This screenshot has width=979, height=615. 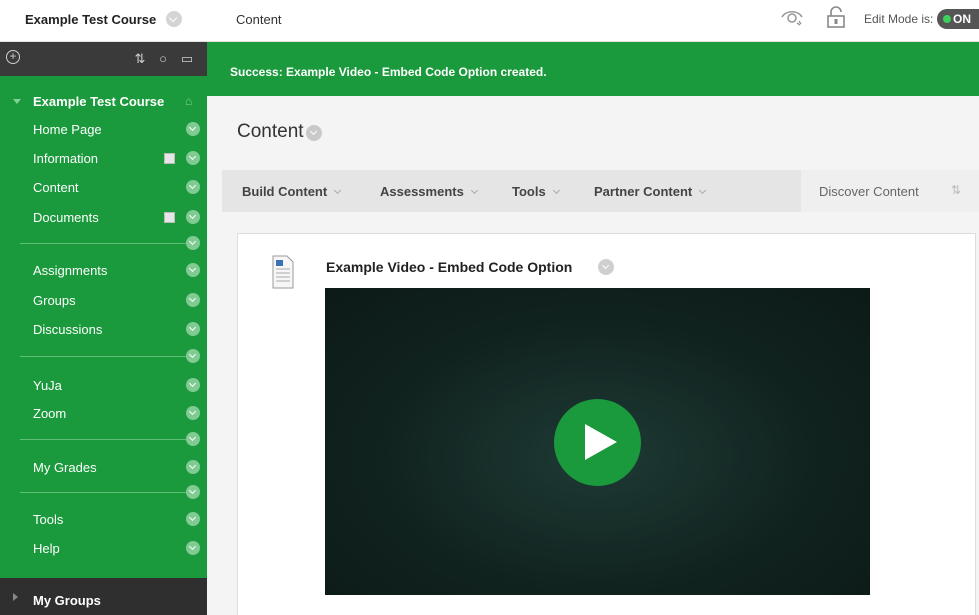 I want to click on sidebar-item-label: Groups, so click(x=54, y=300).